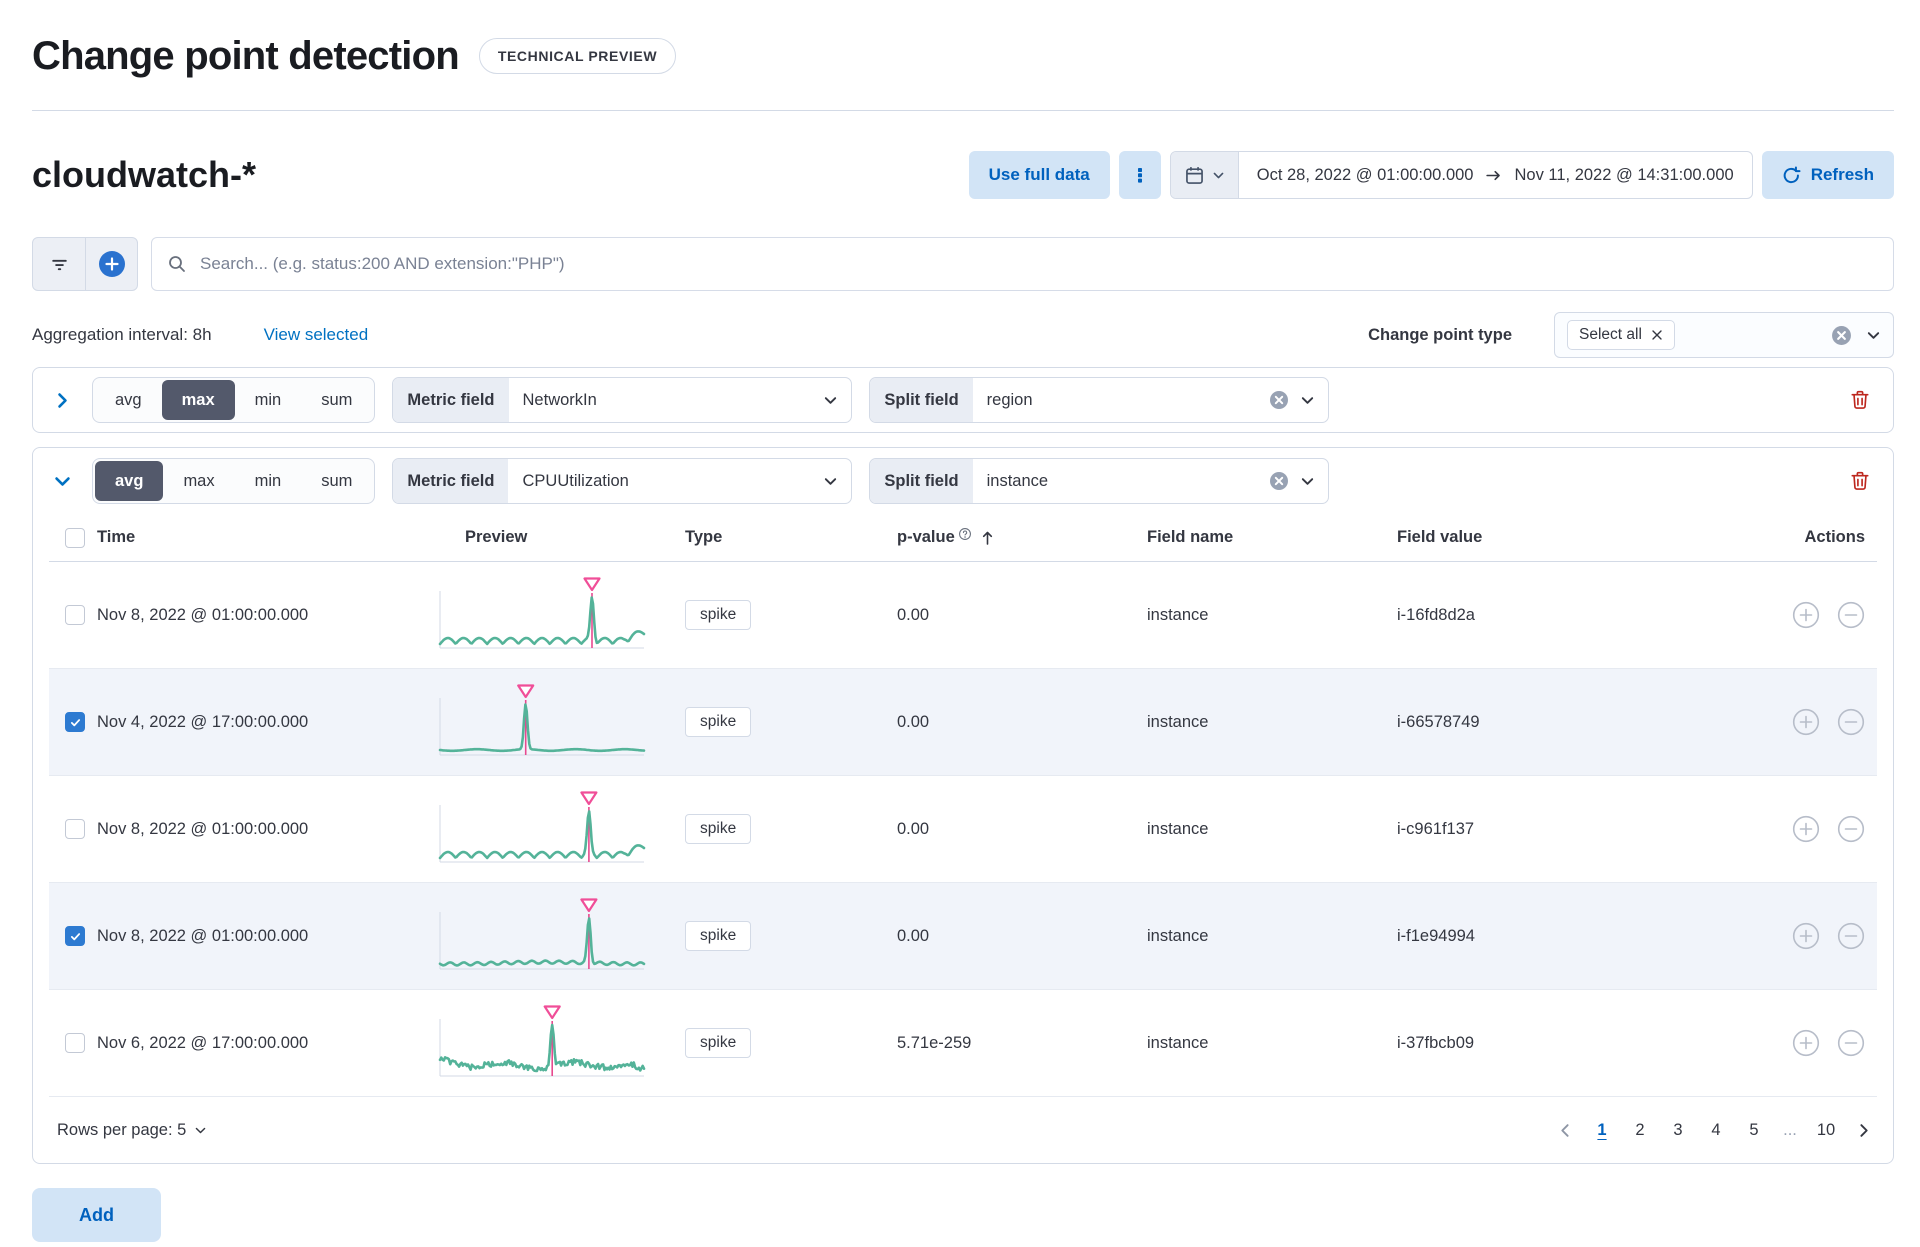 The image size is (1920, 1247). Describe the element at coordinates (1827, 175) in the screenshot. I see `refresh-button: Refresh` at that location.